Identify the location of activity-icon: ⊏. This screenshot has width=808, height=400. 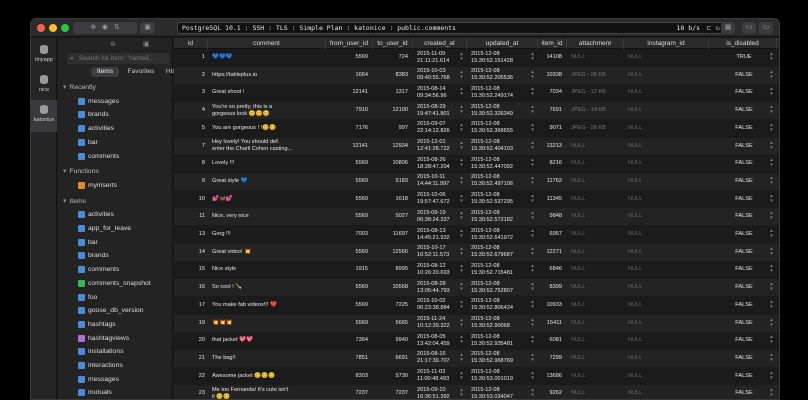
(709, 28).